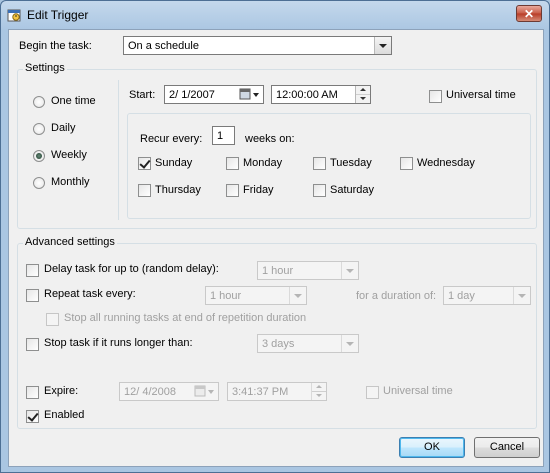  Describe the element at coordinates (232, 190) in the screenshot. I see `day-friday-checkbox` at that location.